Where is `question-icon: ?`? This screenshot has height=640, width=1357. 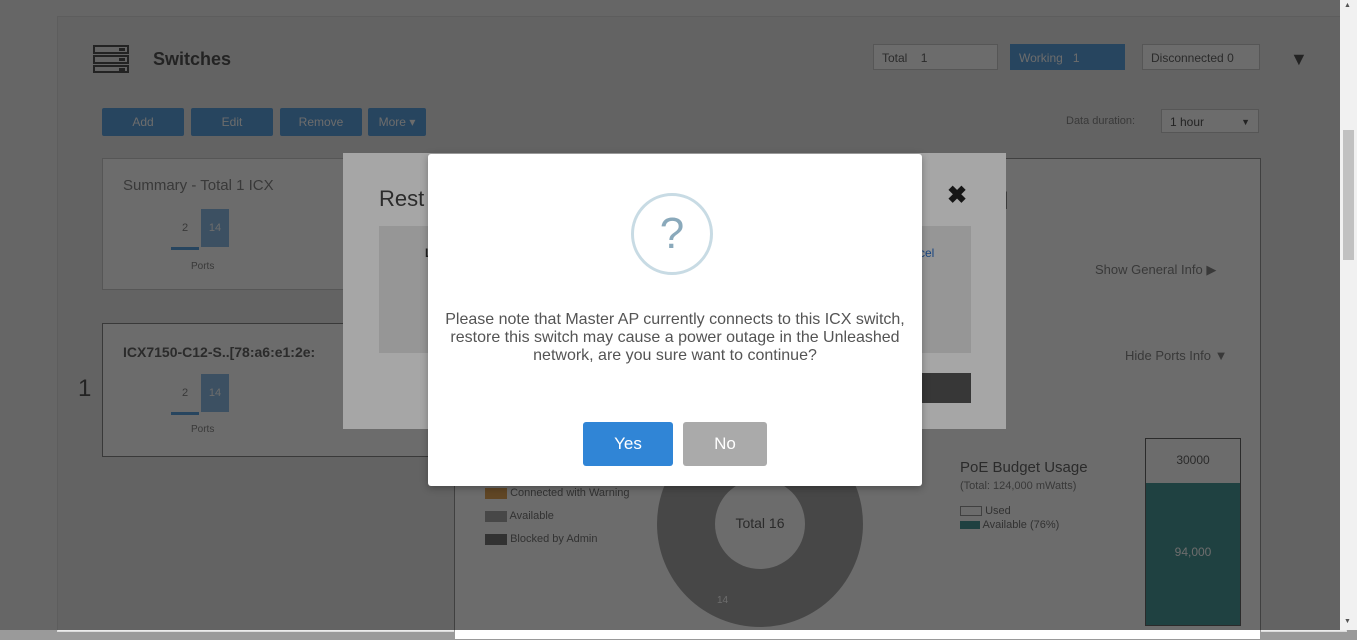
question-icon: ? is located at coordinates (672, 234).